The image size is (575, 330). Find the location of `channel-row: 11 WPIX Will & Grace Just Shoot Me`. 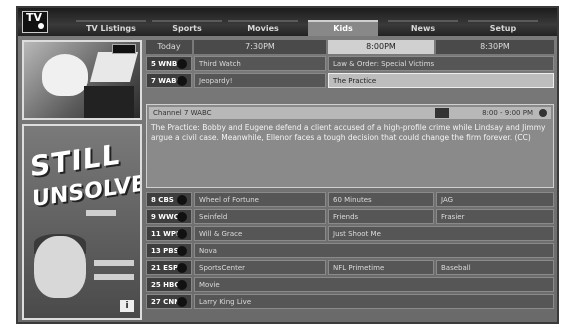

channel-row: 11 WPIX Will & Grace Just Shoot Me is located at coordinates (350, 233).